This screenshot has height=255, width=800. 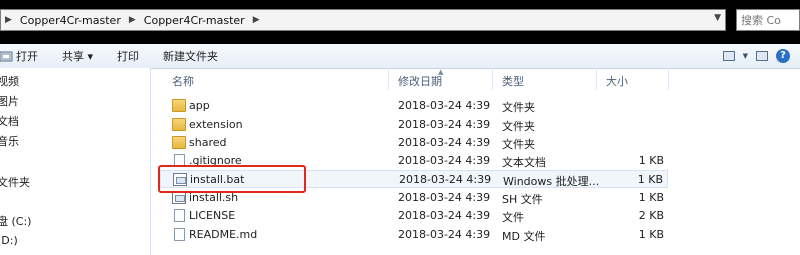 What do you see at coordinates (513, 81) in the screenshot?
I see `column-header-type: 类型` at bounding box center [513, 81].